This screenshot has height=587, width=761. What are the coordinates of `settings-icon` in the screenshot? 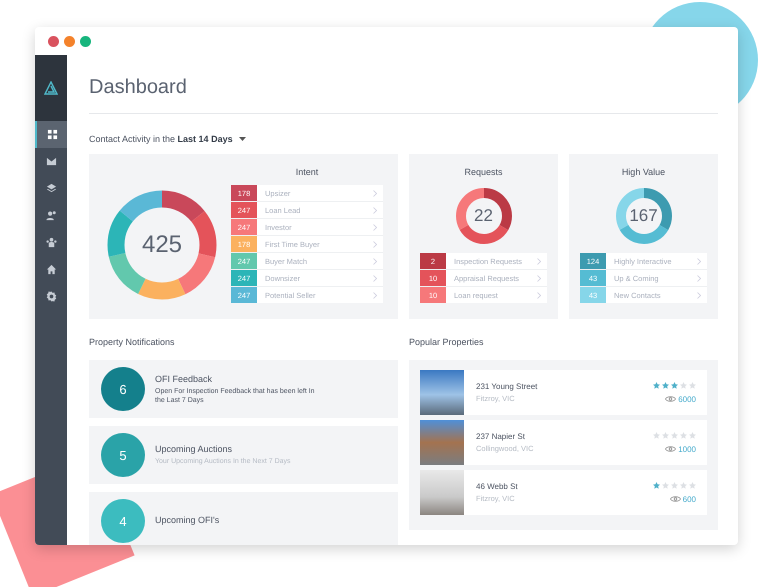 It's located at (51, 296).